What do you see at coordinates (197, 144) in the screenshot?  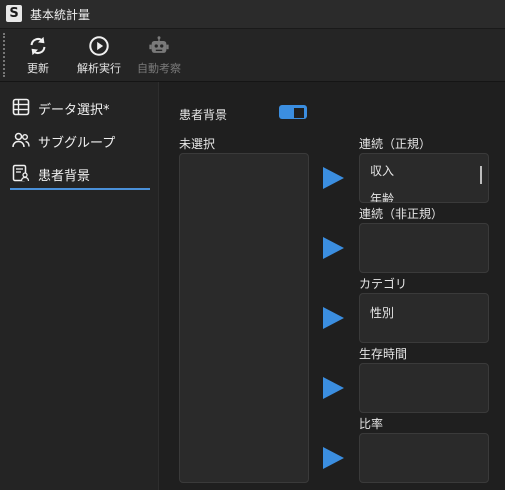 I see `unselected-label: 未選択` at bounding box center [197, 144].